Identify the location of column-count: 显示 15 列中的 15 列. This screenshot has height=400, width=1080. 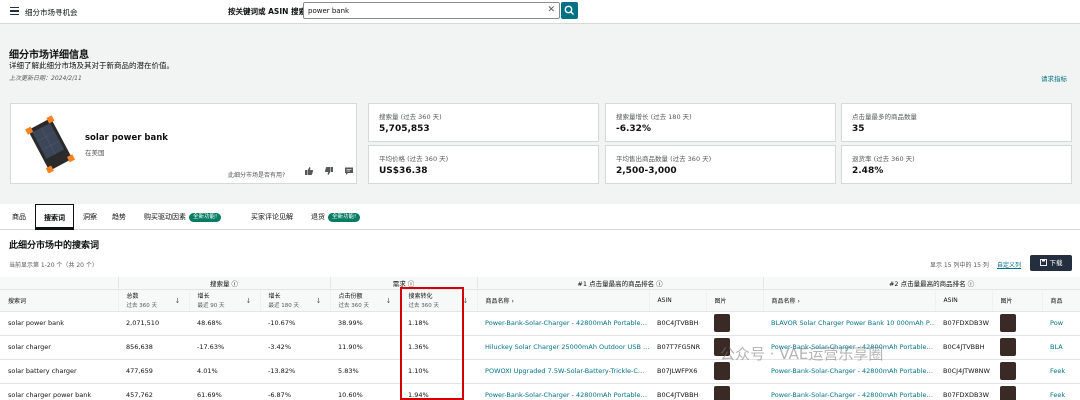
(959, 265).